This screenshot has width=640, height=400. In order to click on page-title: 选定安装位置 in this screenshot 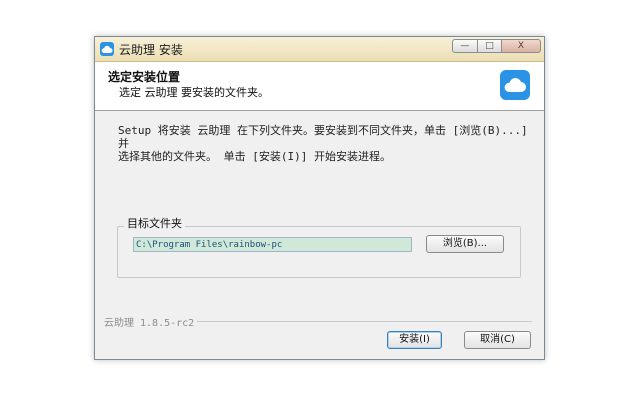, I will do `click(144, 77)`.